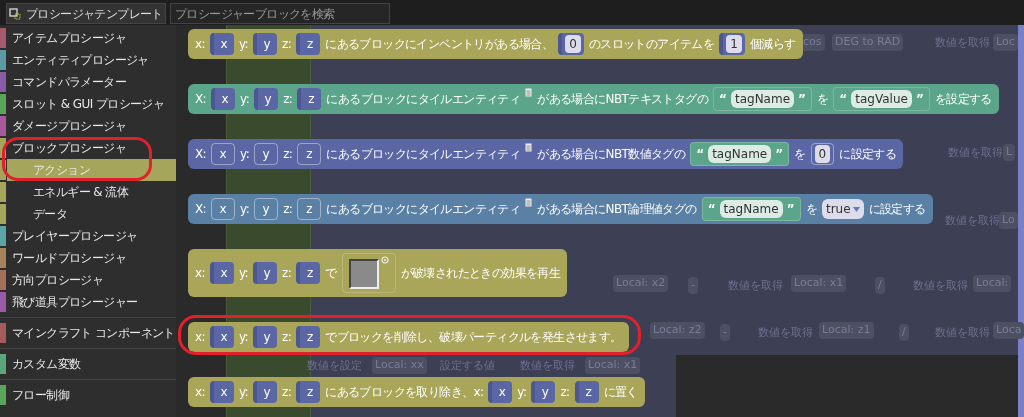  I want to click on code-block: X: x y: y z: z にあるブロックにタイルエンティティ がある場合にNBT数値タグの “ tagName ” を 0 に設定する, so click(546, 154).